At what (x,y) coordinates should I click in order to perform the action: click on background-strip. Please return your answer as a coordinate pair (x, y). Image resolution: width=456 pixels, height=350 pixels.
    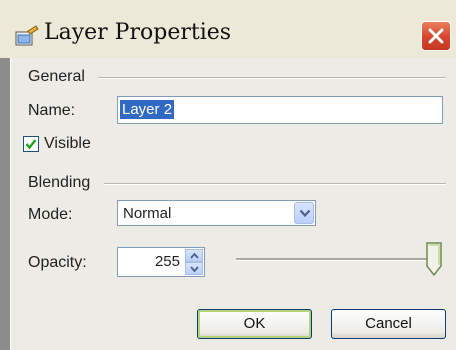
    Looking at the image, I should click on (5, 204).